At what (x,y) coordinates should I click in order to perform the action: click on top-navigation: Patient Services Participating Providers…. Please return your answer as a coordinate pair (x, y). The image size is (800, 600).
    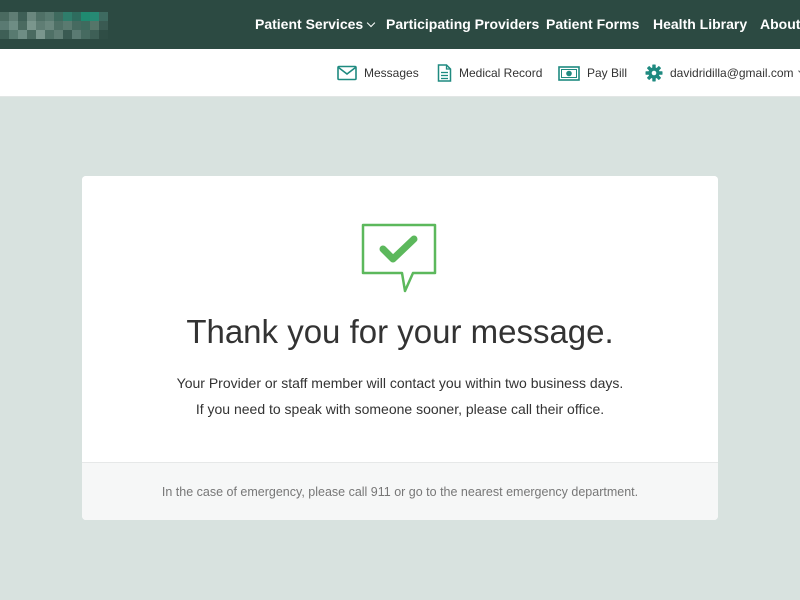
    Looking at the image, I should click on (400, 24).